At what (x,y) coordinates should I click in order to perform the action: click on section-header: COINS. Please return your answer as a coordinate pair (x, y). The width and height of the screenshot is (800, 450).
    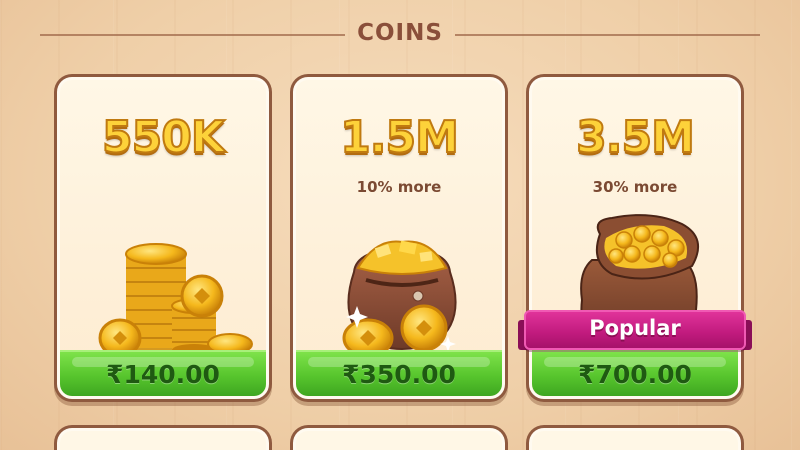
    Looking at the image, I should click on (400, 34).